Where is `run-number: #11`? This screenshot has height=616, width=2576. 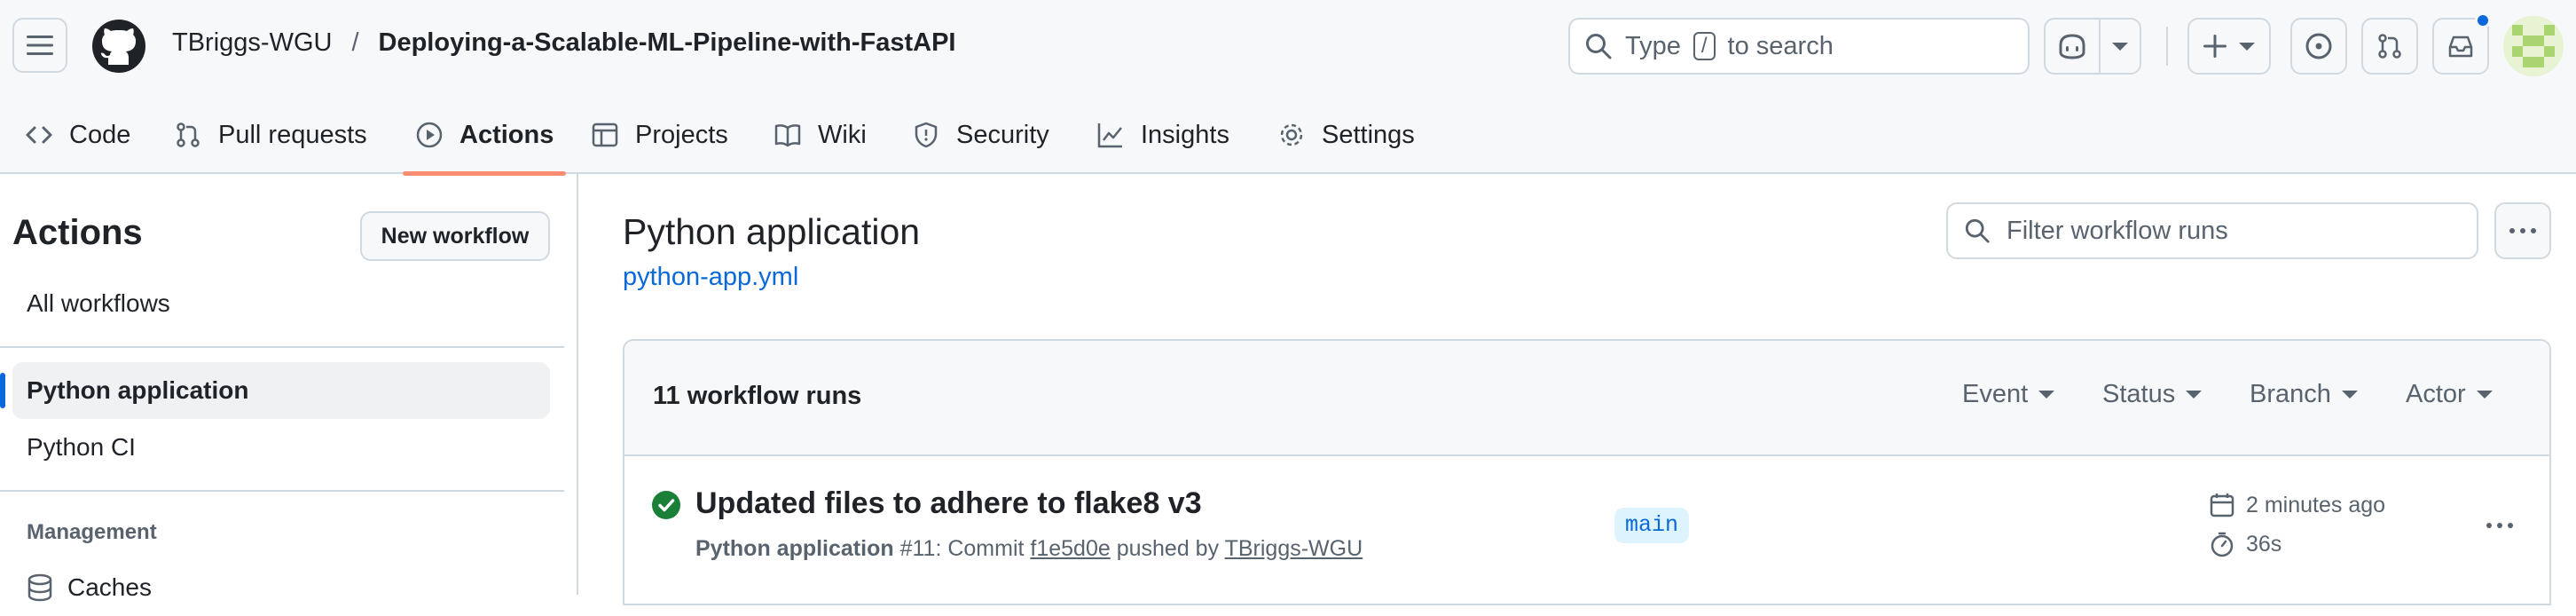
run-number: #11 is located at coordinates (917, 548).